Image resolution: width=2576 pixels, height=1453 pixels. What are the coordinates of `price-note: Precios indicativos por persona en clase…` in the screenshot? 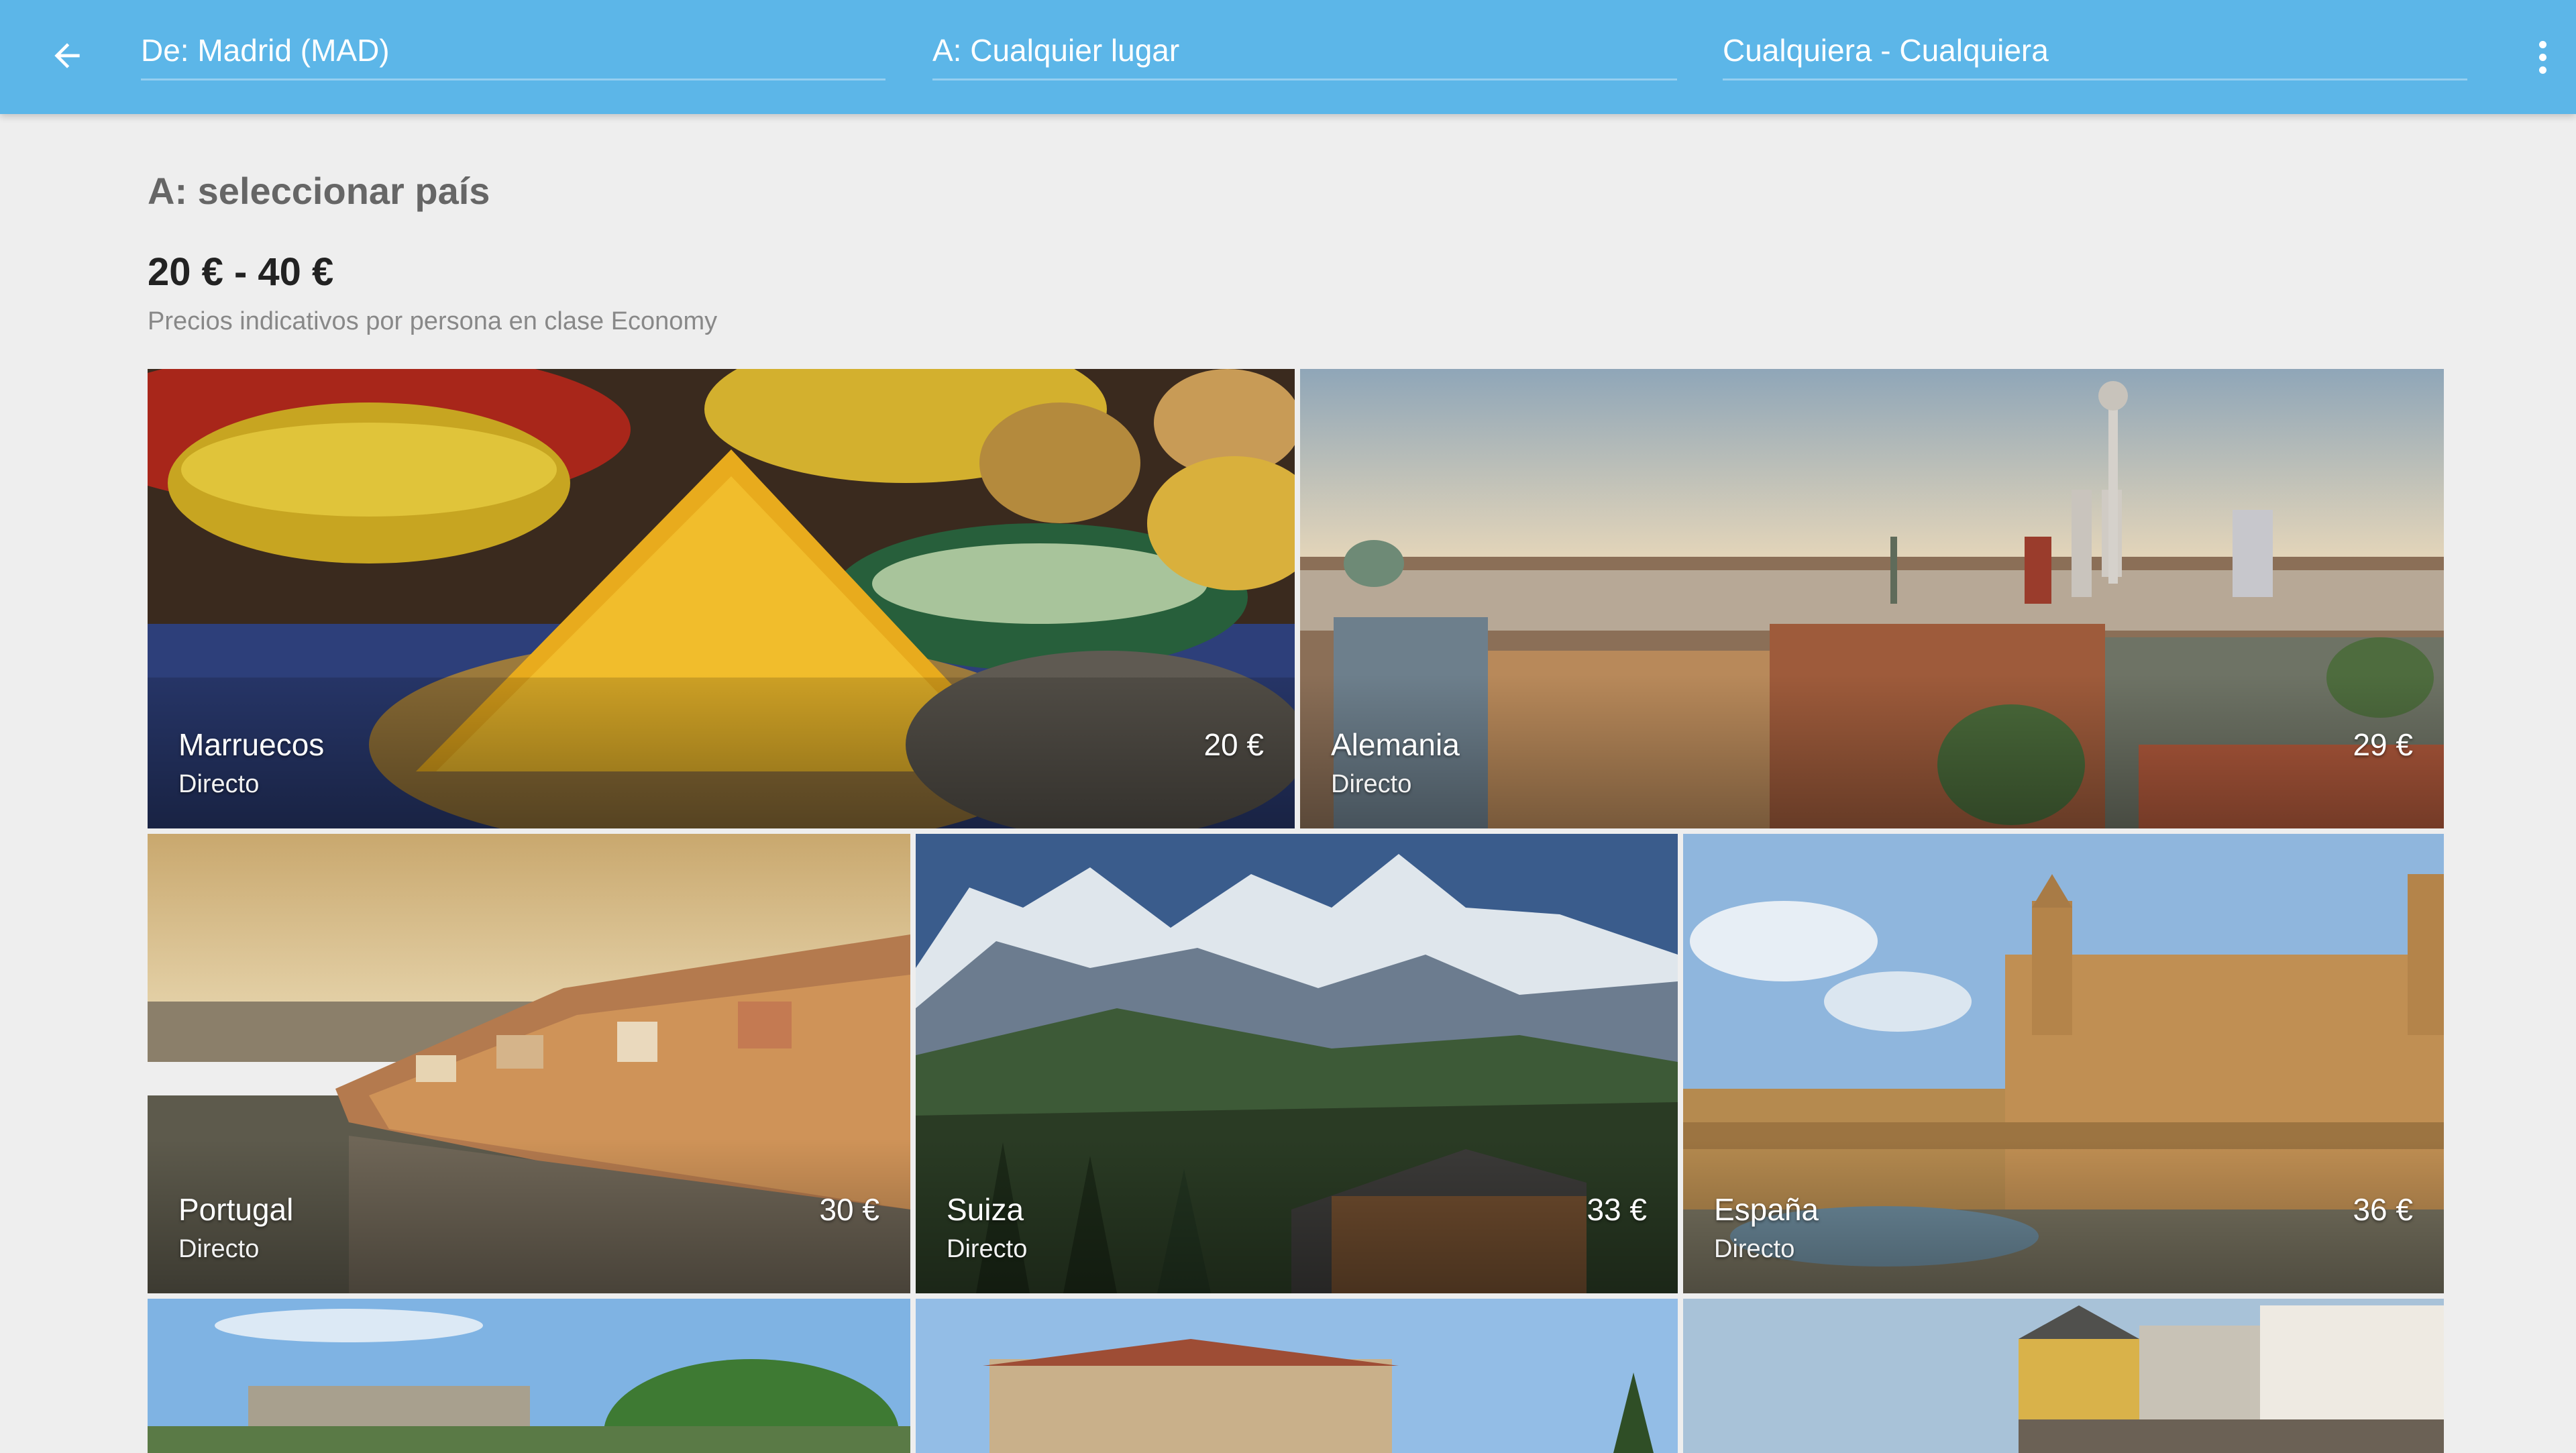 It's located at (433, 321).